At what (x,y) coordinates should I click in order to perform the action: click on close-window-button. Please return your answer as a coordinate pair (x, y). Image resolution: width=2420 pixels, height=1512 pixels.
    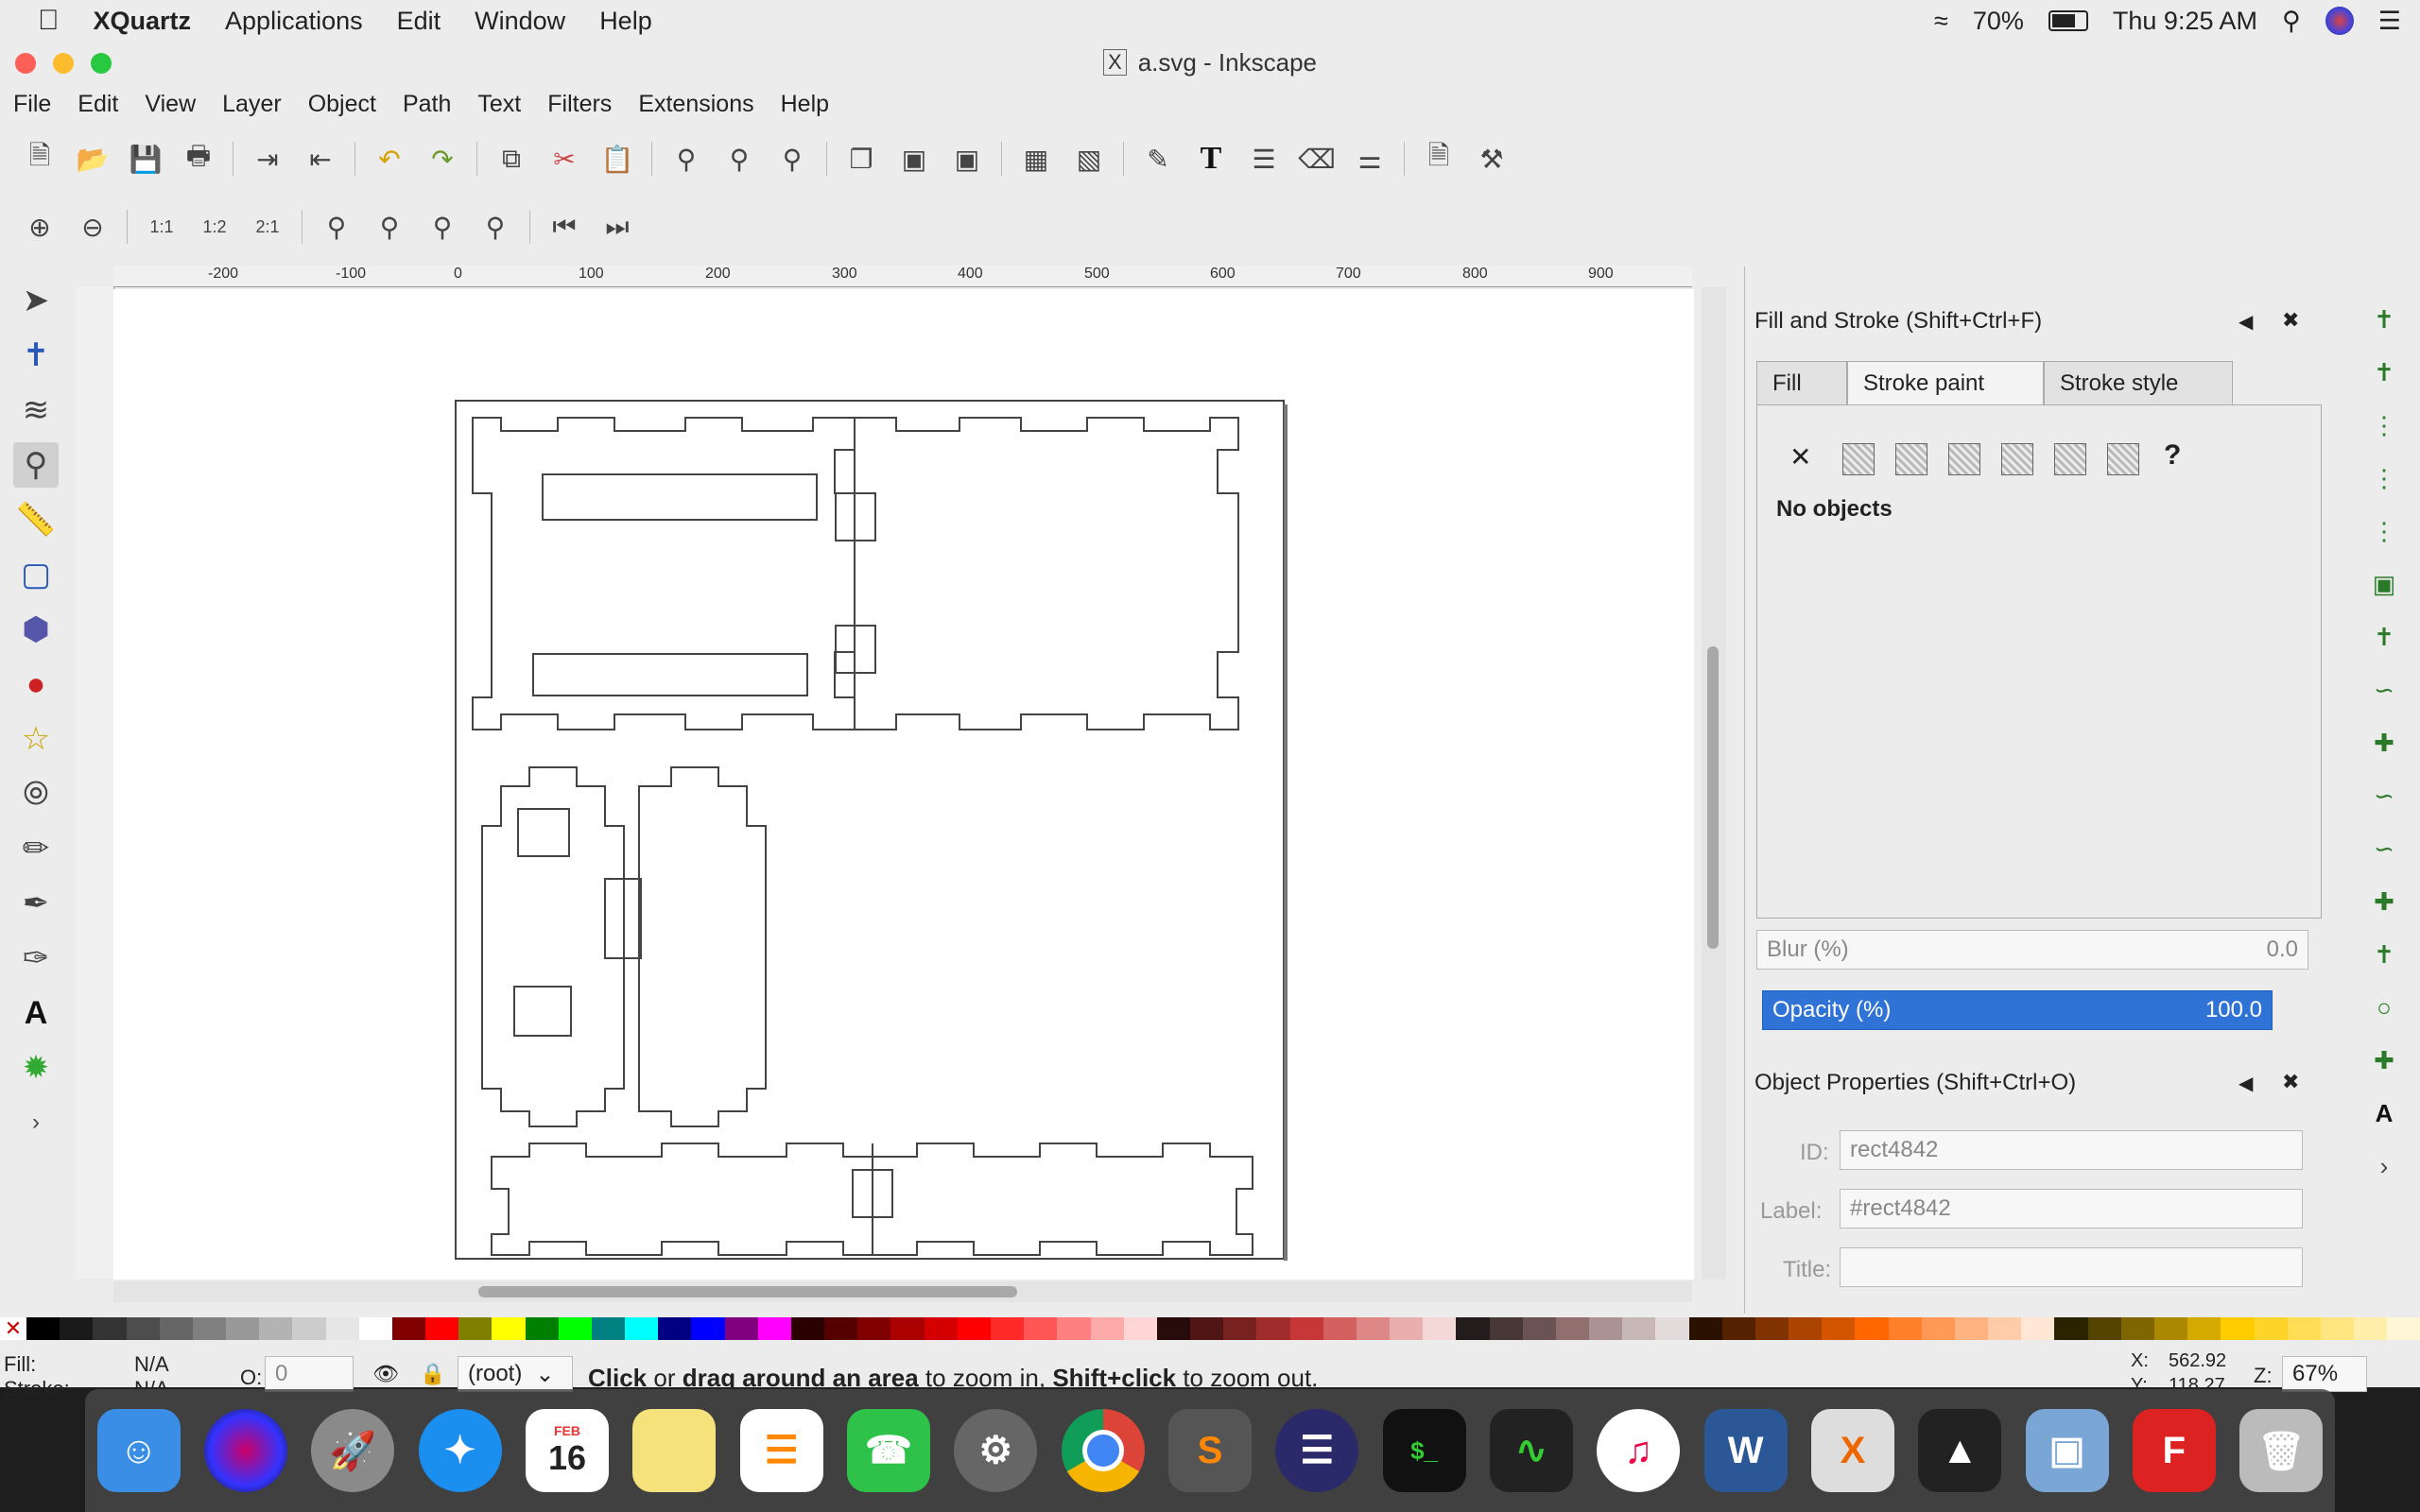
    Looking at the image, I should click on (26, 63).